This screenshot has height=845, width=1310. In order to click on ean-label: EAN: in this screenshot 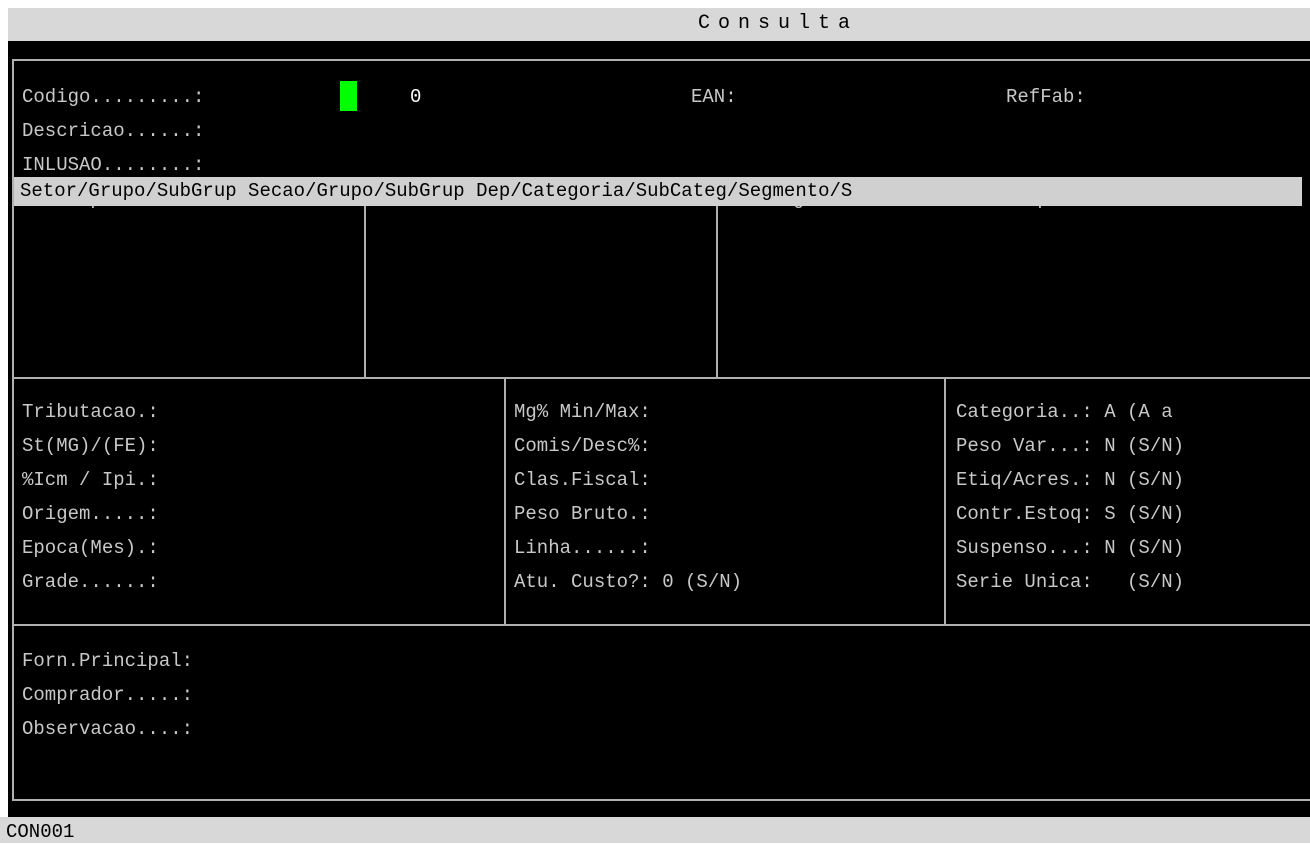, I will do `click(714, 97)`.